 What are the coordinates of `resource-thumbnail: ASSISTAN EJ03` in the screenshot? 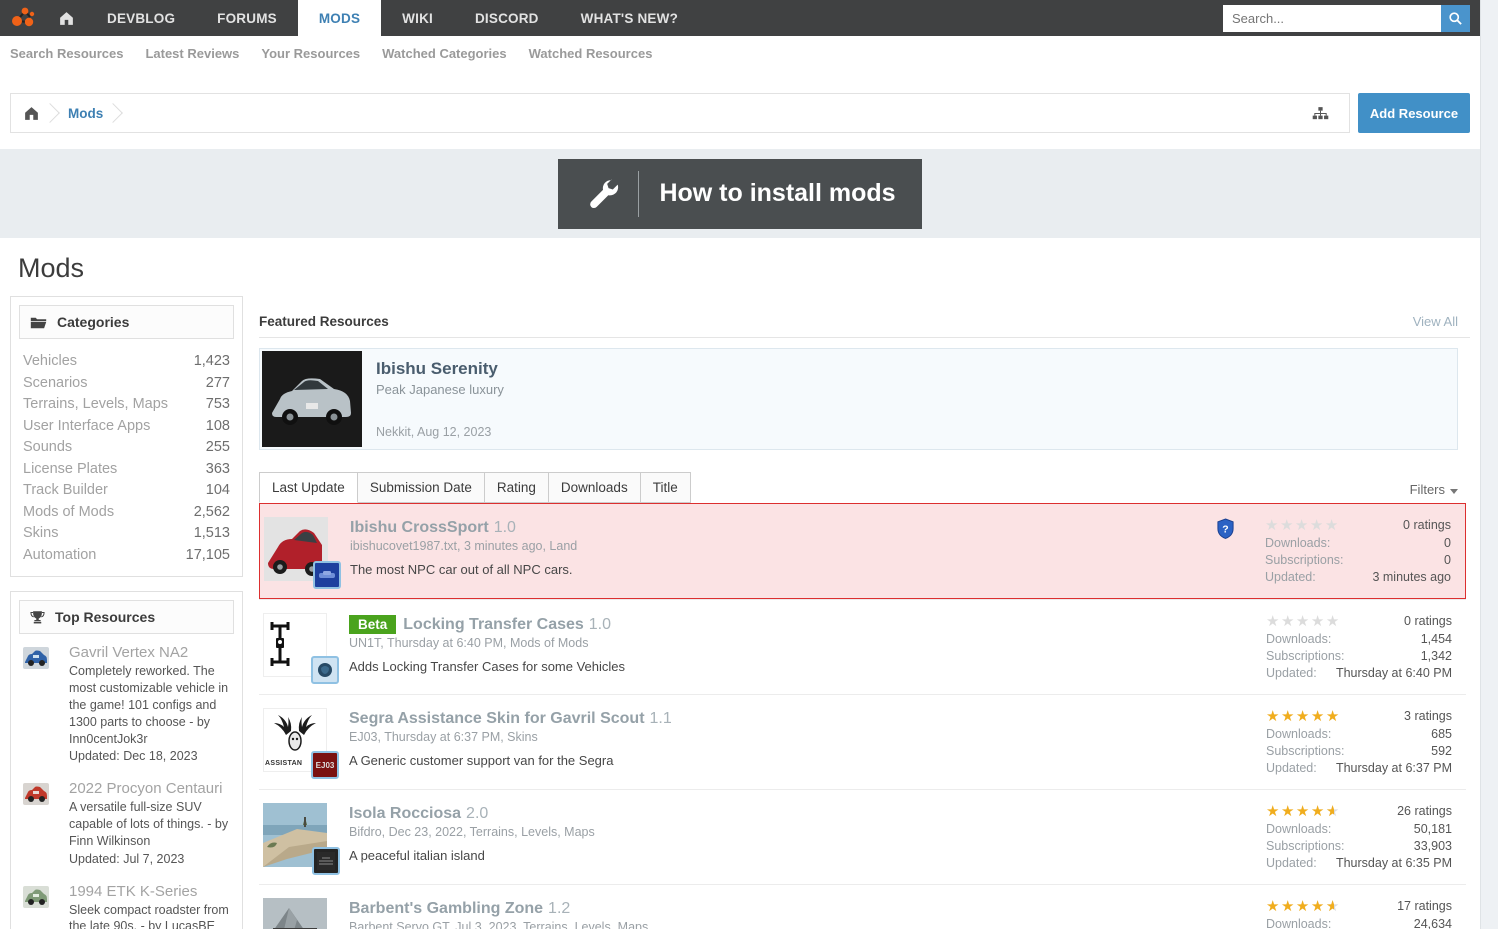 It's located at (301, 743).